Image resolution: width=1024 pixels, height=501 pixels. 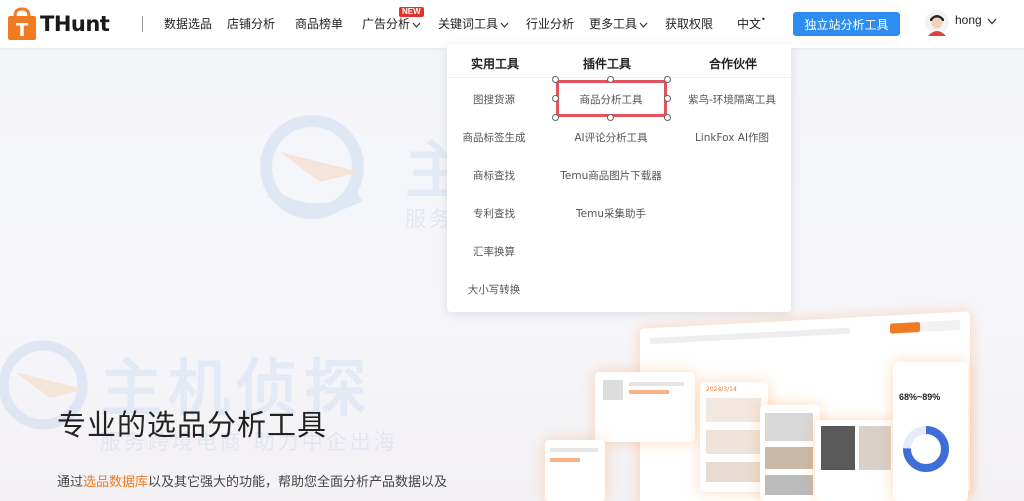 What do you see at coordinates (386, 24) in the screenshot?
I see `nav-item-label: 广告分析` at bounding box center [386, 24].